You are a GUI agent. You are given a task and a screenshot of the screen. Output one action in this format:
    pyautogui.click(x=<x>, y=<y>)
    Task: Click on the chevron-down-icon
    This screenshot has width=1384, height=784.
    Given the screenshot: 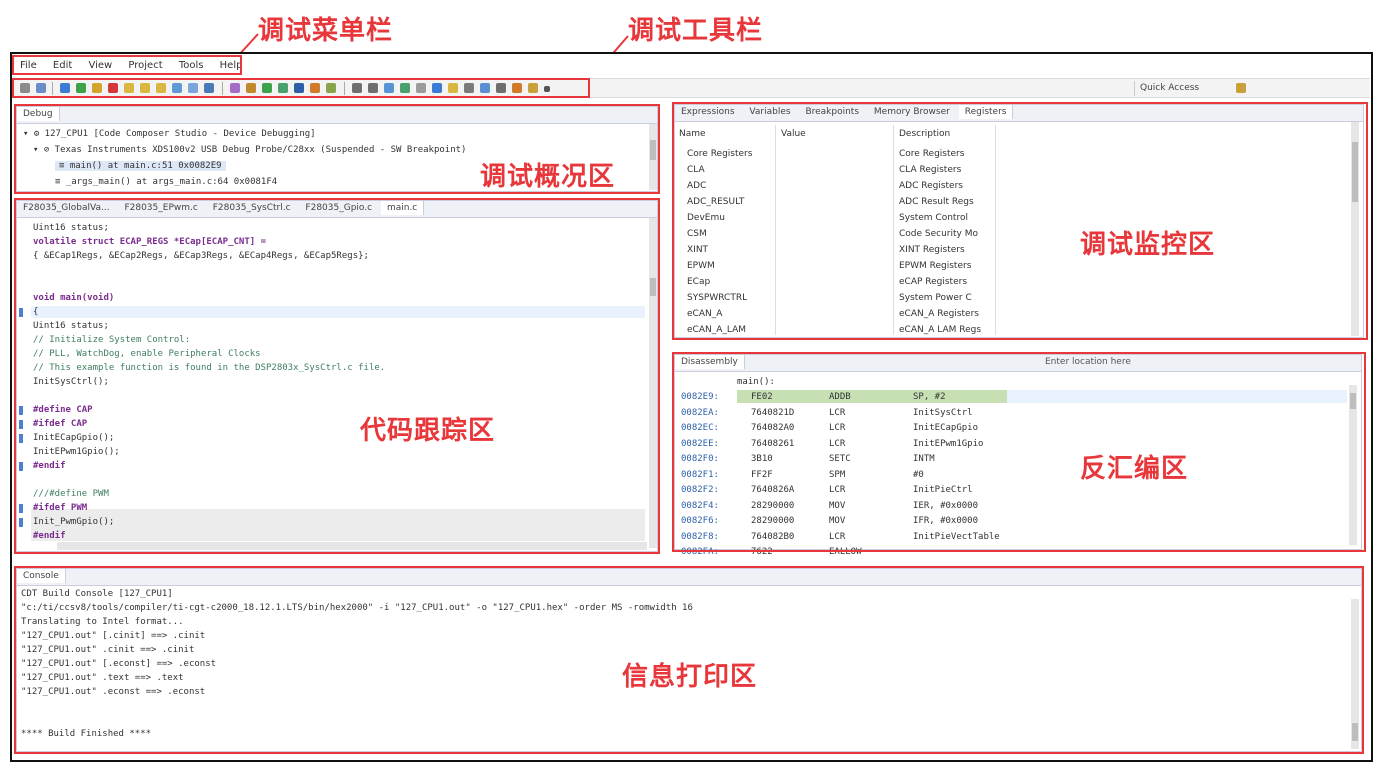 What is the action you would take?
    pyautogui.click(x=547, y=89)
    